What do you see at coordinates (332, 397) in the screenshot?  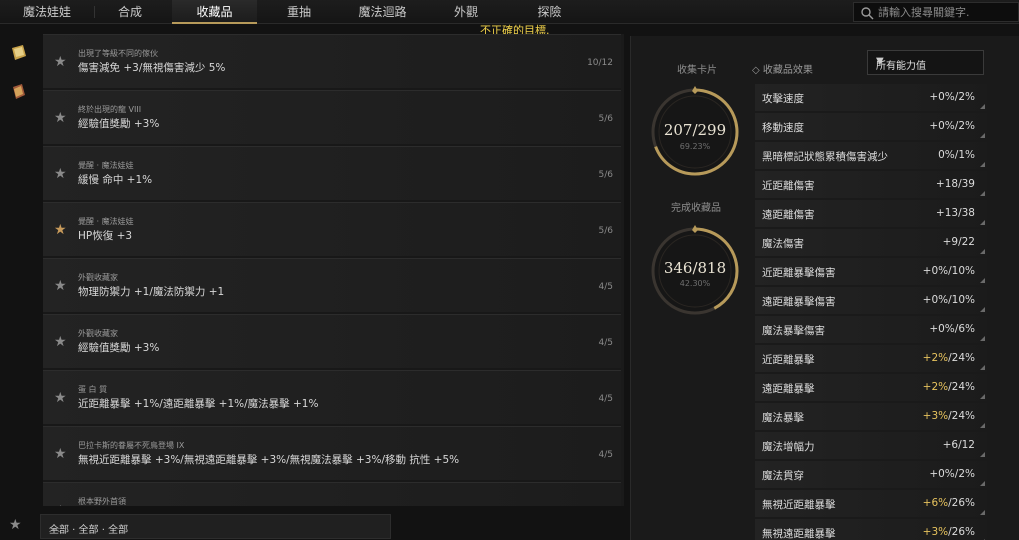 I see `collection-row: ★ 蛋 白 質 近距離暴擊 +1%/遠距離暴擊 +1%/魔法暴擊 +1% 4/5` at bounding box center [332, 397].